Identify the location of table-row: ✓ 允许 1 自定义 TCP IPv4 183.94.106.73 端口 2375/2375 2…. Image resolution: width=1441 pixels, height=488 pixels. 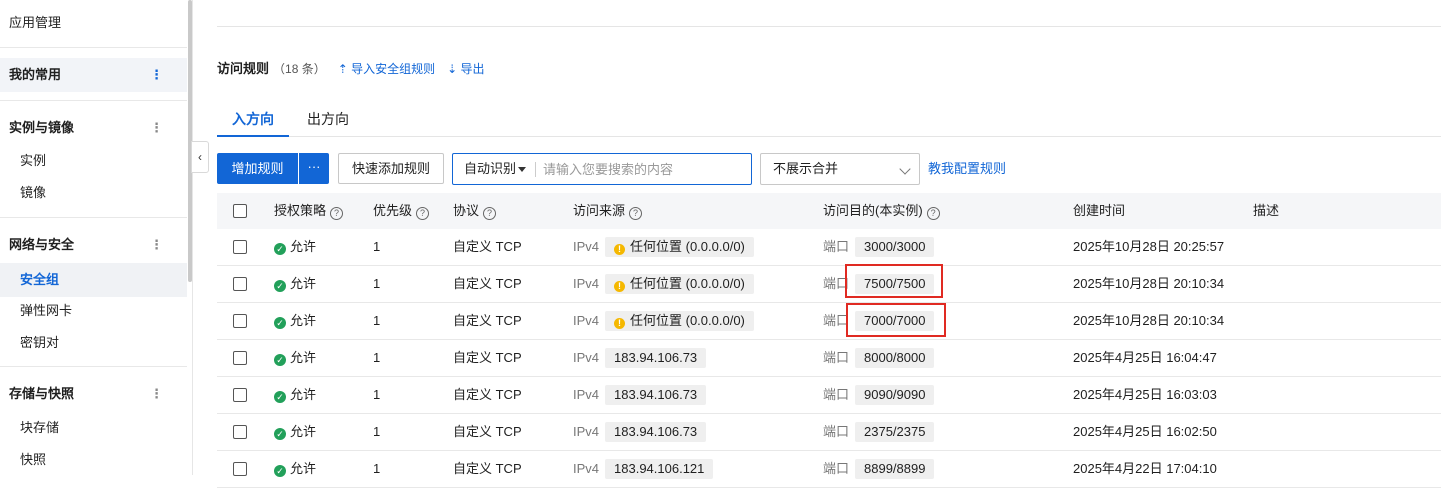
(829, 432).